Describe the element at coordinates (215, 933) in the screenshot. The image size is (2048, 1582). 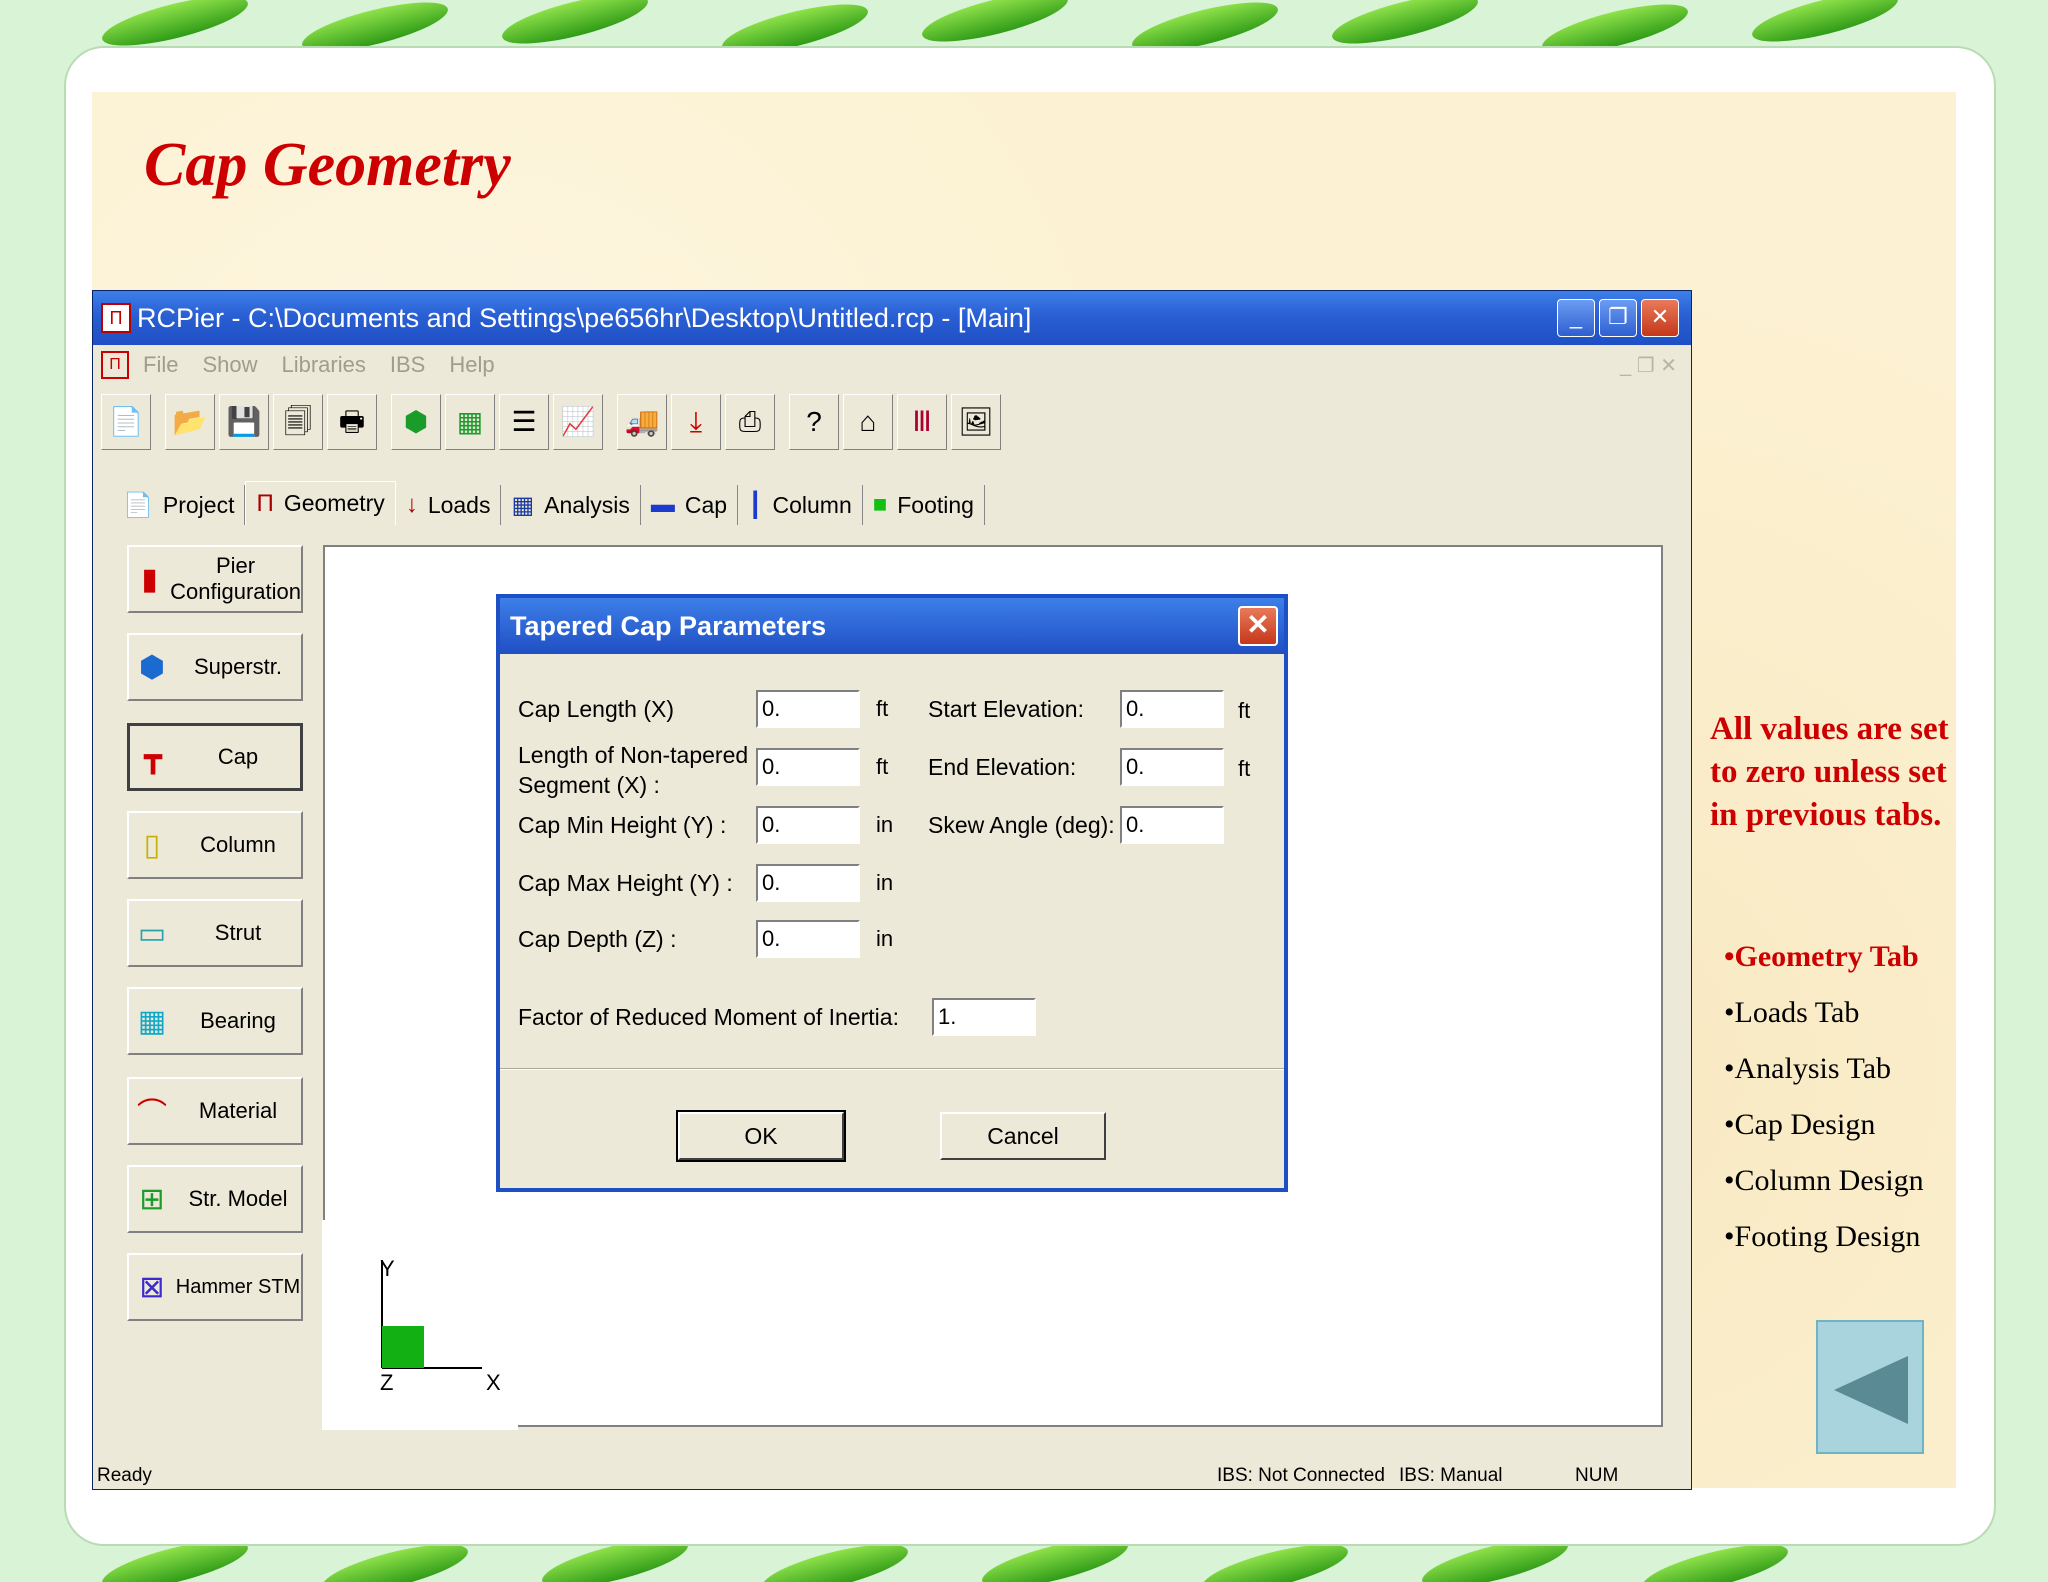
I see `sidebar-strut: ▭ Strut` at that location.